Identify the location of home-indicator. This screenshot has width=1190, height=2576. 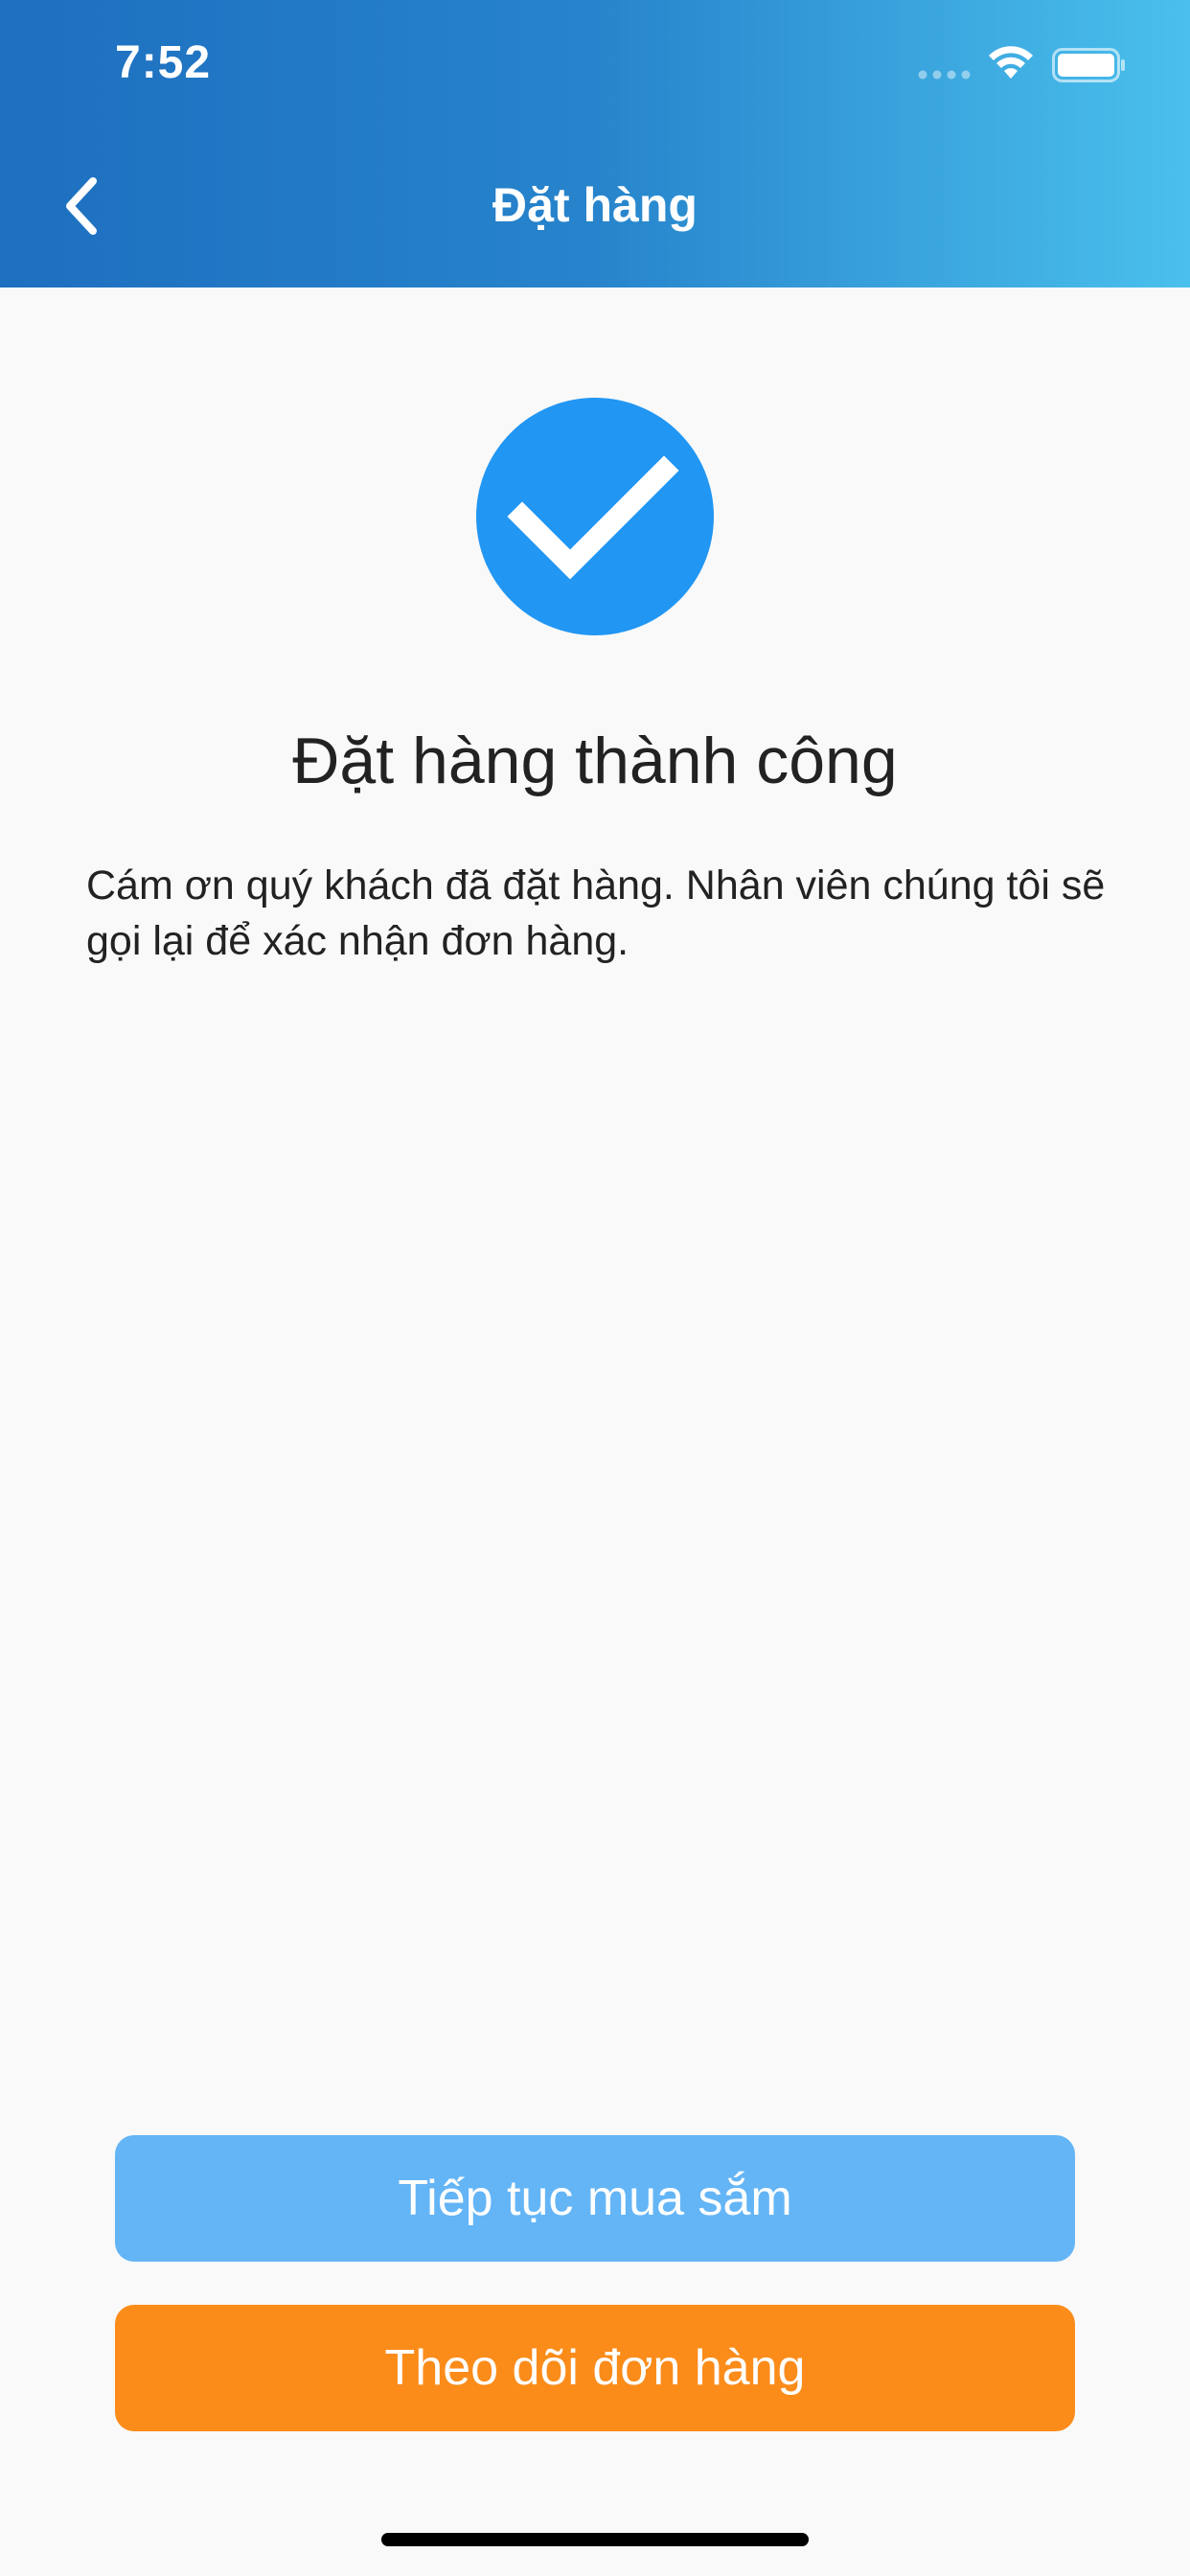
(595, 2539).